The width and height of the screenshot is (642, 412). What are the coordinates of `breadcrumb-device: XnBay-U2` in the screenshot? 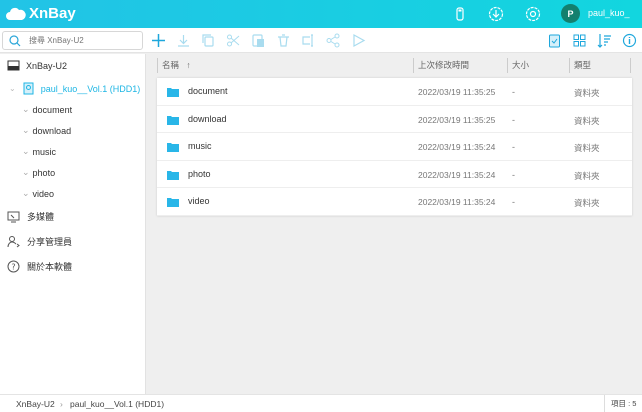 It's located at (35, 404).